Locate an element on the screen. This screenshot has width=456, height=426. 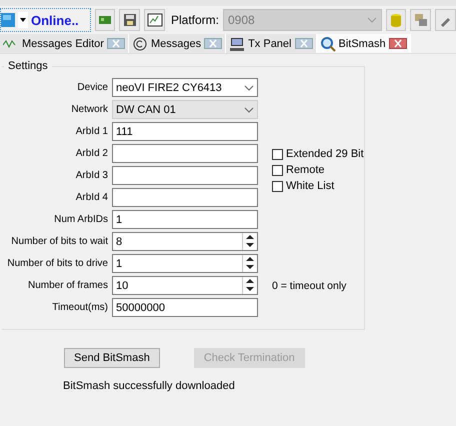
tab: Messages Editor is located at coordinates (64, 43).